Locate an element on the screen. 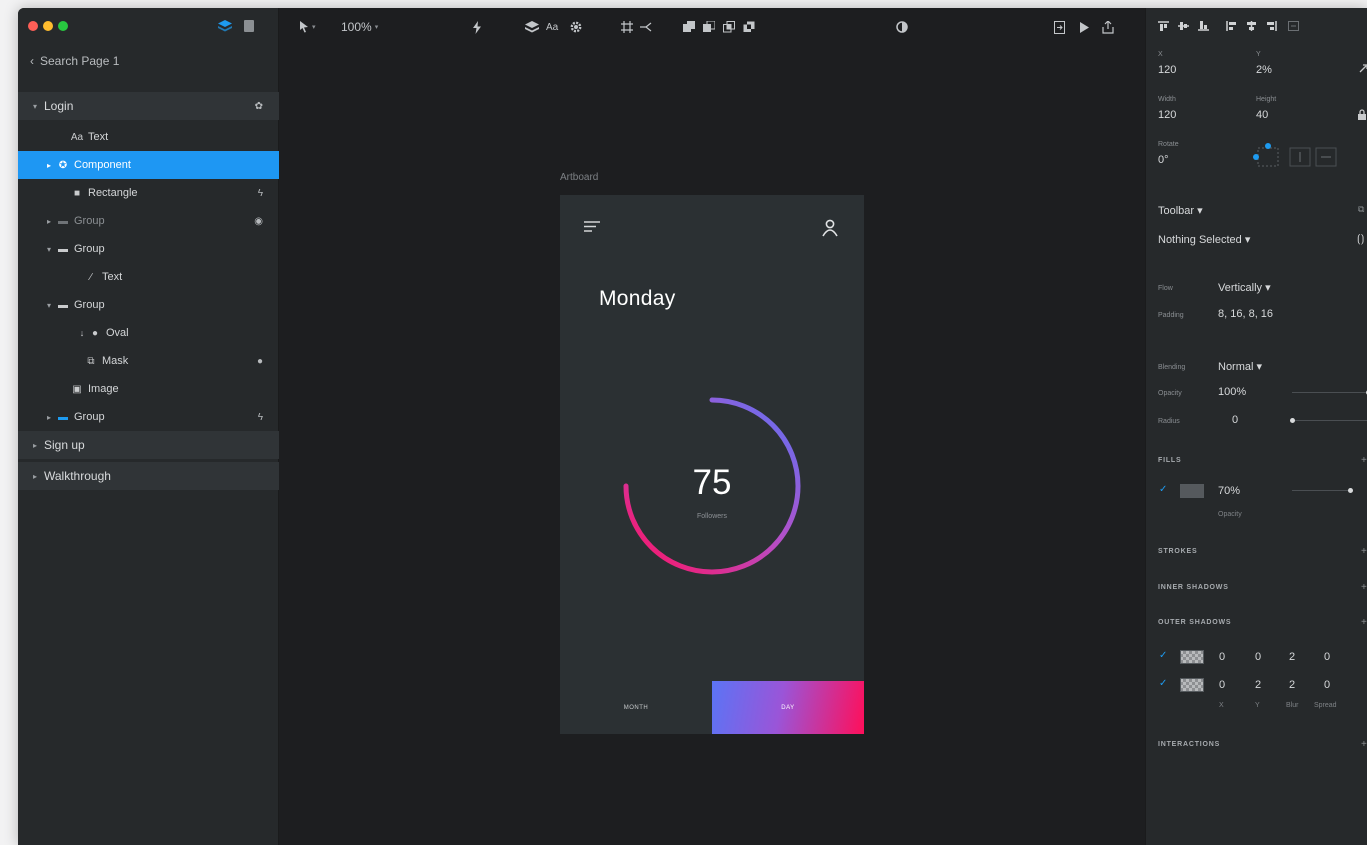 This screenshot has height=845, width=1367. layer-image: ▣ Image is located at coordinates (148, 389).